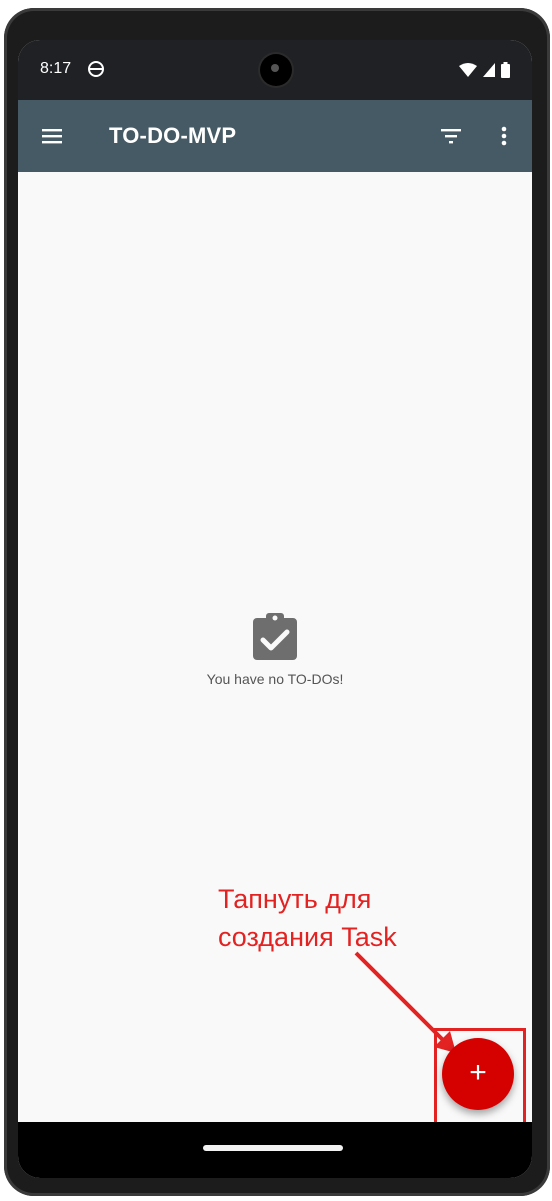 The height and width of the screenshot is (1201, 552). Describe the element at coordinates (451, 136) in the screenshot. I see `filter-icon` at that location.